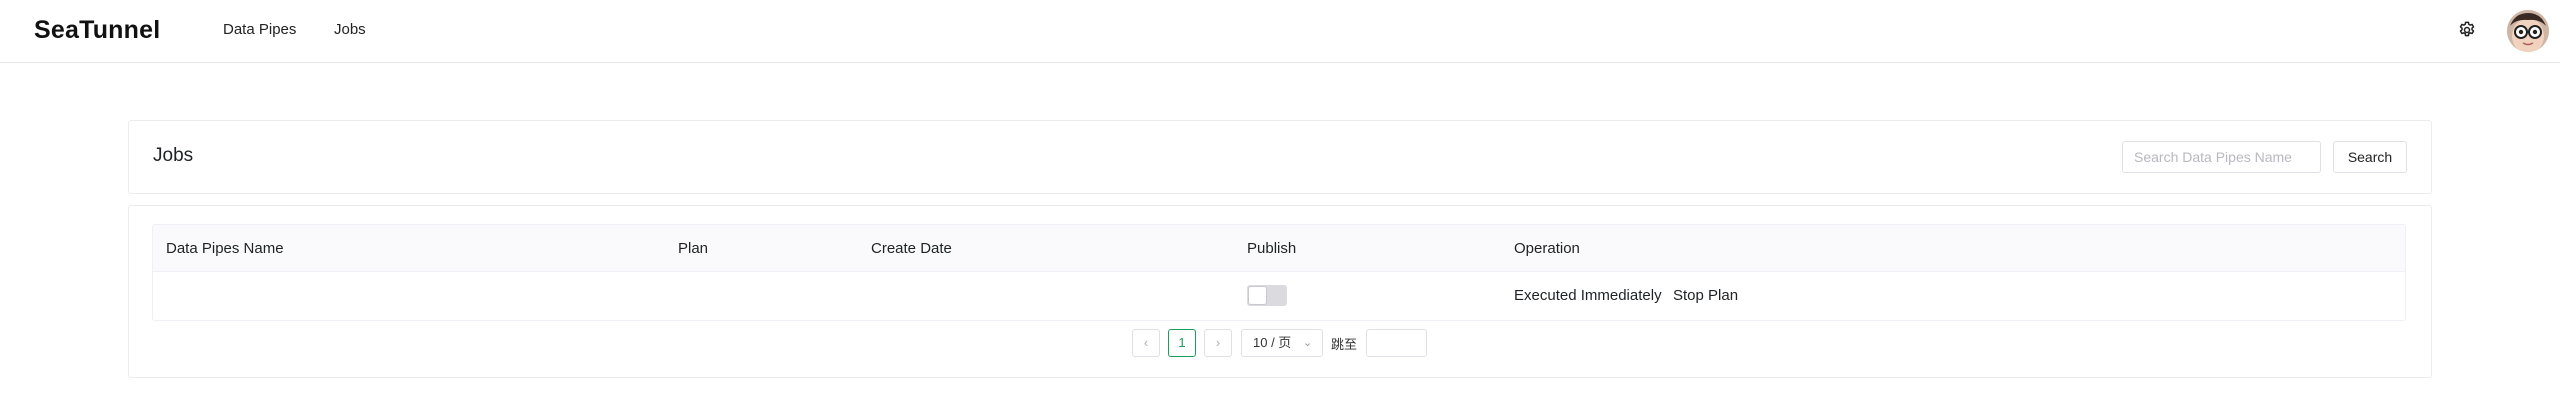  I want to click on avatar-image, so click(2528, 31).